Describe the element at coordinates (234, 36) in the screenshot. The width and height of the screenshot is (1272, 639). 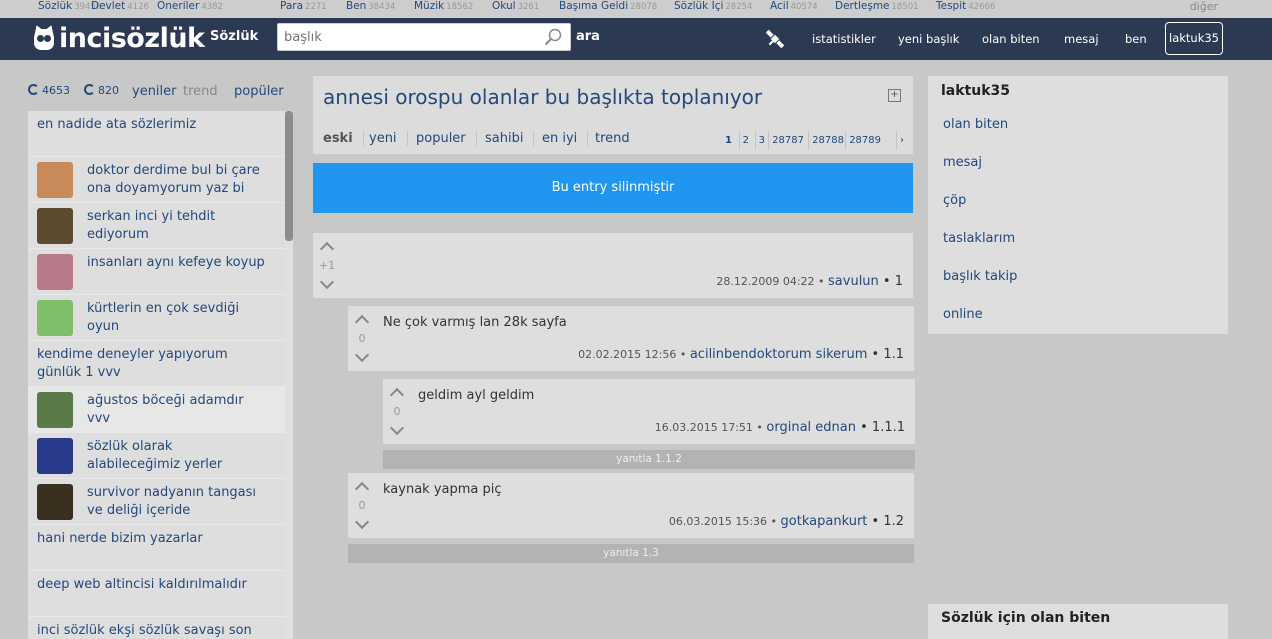
I see `nav-sozluk: Sözlük` at that location.